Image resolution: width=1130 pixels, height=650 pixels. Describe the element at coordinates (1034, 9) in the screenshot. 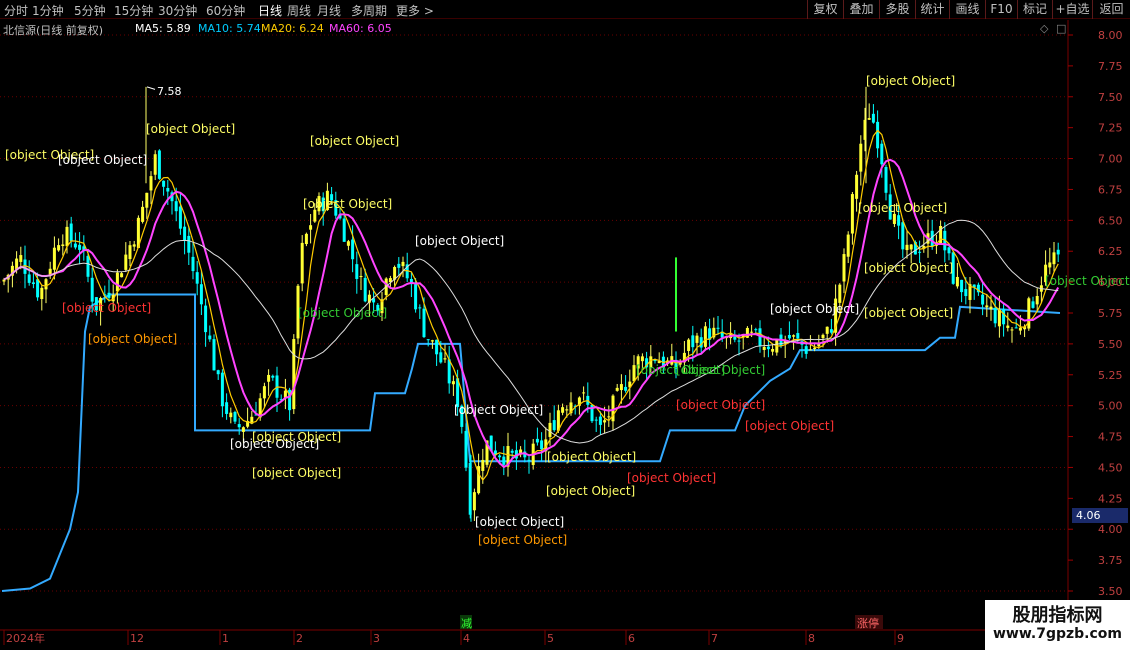

I see `toolbar-button-6: 标记` at that location.